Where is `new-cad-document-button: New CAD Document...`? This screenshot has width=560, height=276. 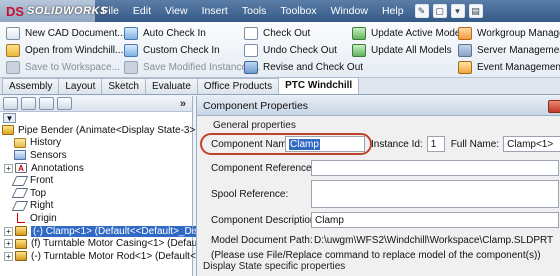
new-cad-document-button: New CAD Document... is located at coordinates (66, 33).